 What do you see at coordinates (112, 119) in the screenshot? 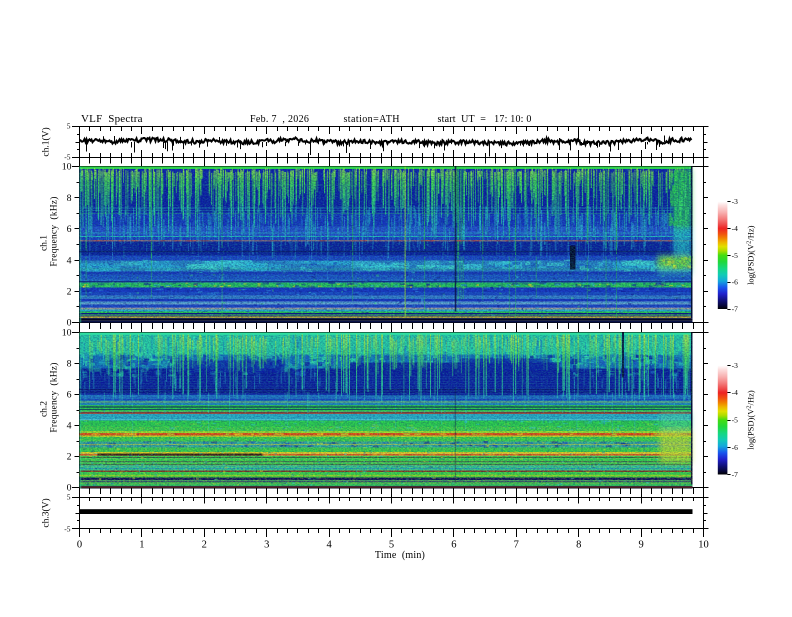
I see `svg-text: VLF Spectra` at bounding box center [112, 119].